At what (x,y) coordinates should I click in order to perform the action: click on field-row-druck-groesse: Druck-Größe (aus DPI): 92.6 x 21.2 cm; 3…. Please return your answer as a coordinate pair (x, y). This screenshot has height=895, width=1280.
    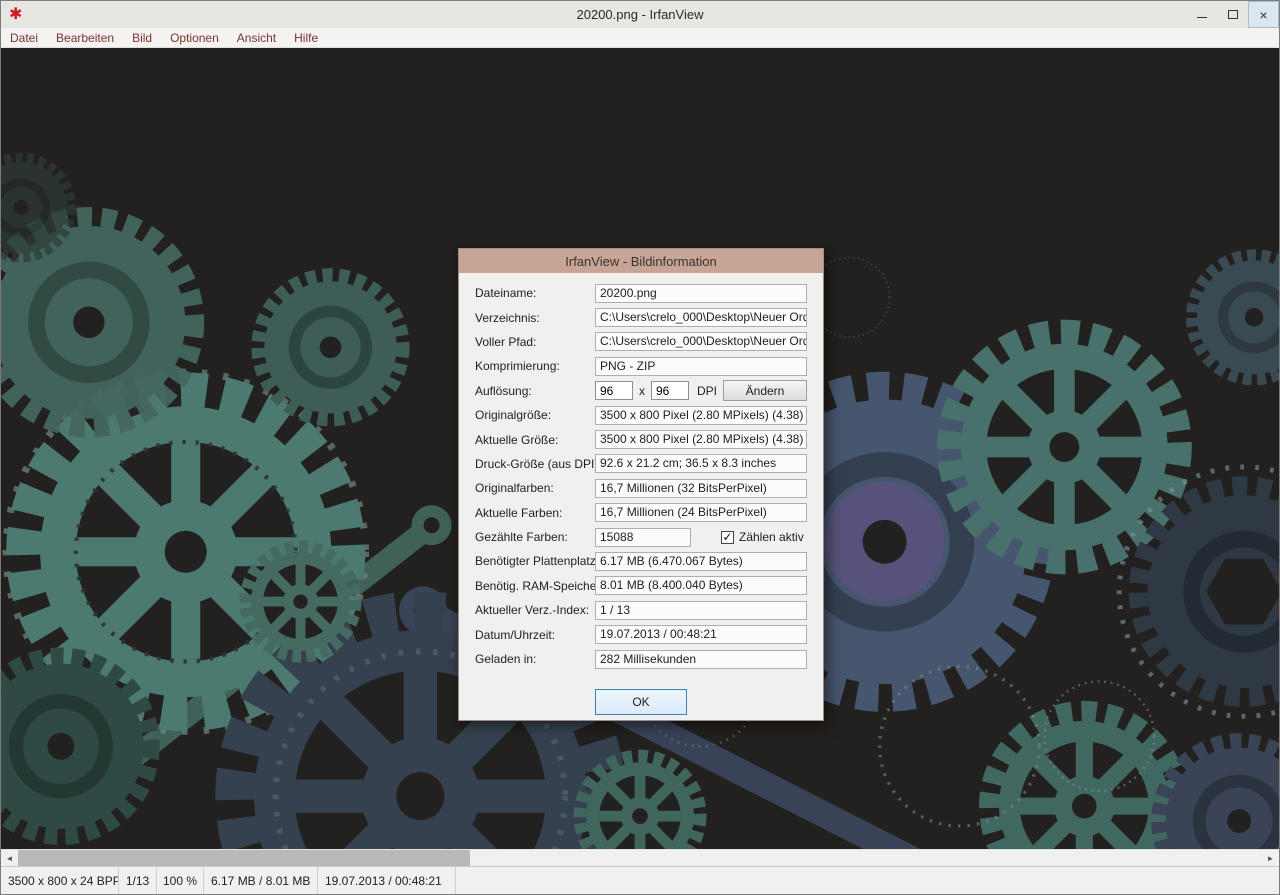
    Looking at the image, I should click on (641, 464).